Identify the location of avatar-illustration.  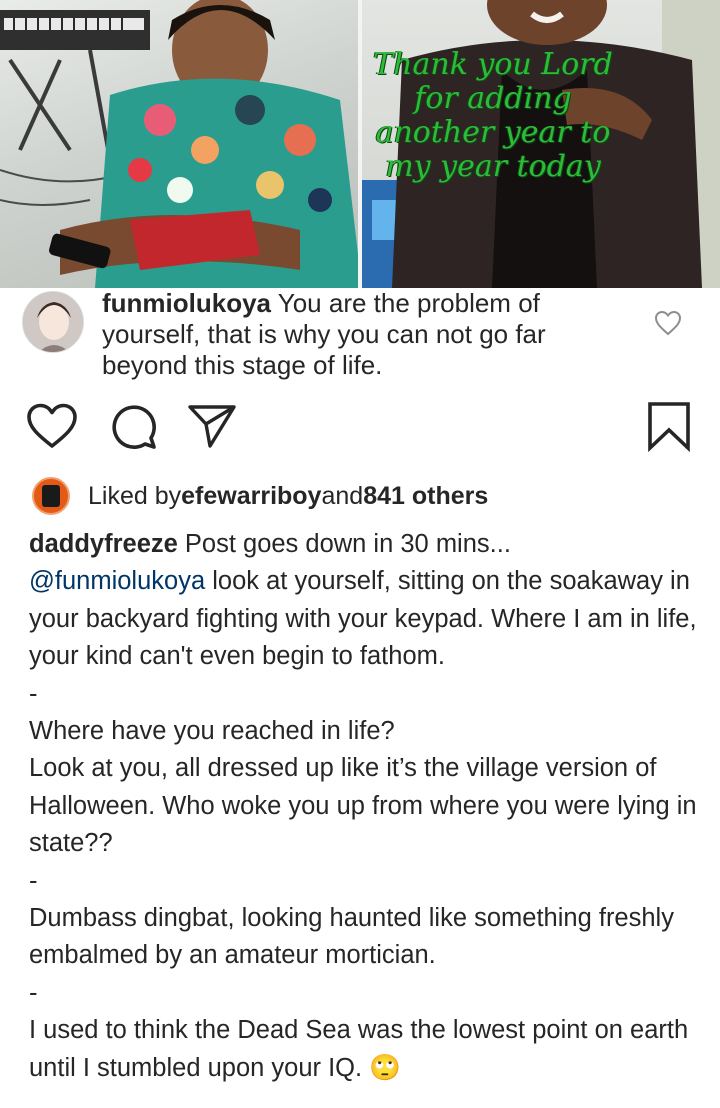
(53, 322).